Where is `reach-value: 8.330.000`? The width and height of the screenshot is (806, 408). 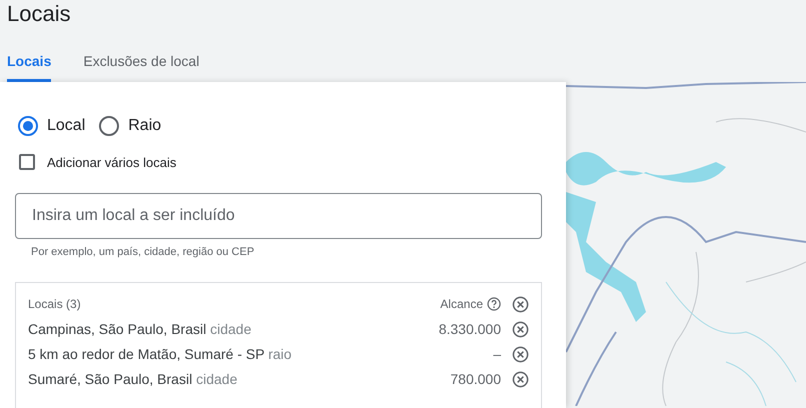
reach-value: 8.330.000 is located at coordinates (469, 329).